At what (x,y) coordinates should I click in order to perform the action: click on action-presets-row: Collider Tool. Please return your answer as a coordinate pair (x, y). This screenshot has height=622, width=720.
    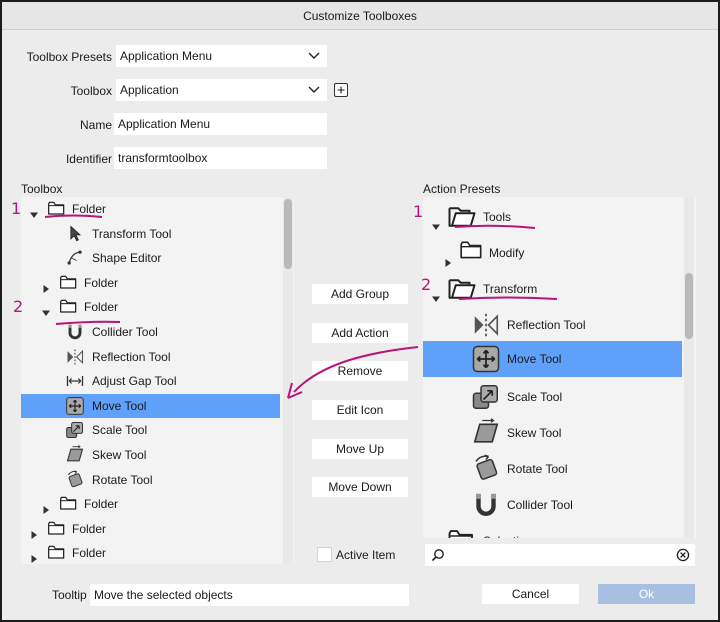
    Looking at the image, I should click on (550, 505).